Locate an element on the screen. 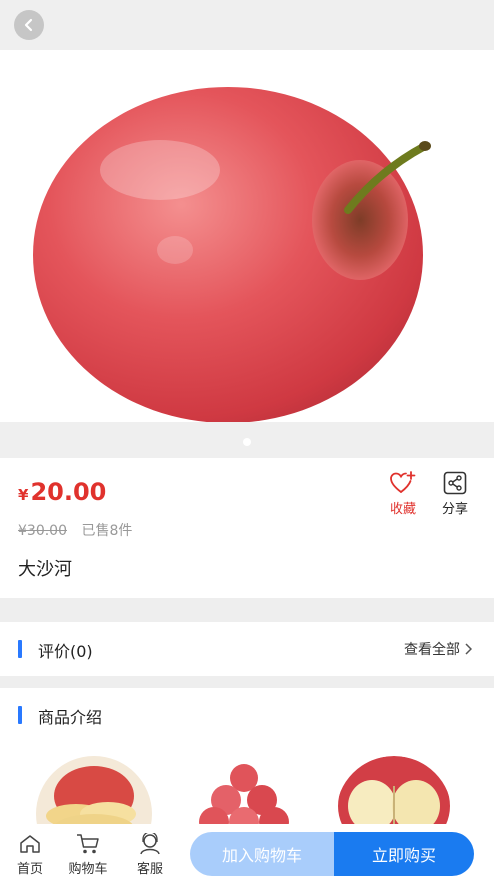 The image size is (494, 884). tab-service: 客服 is located at coordinates (150, 854).